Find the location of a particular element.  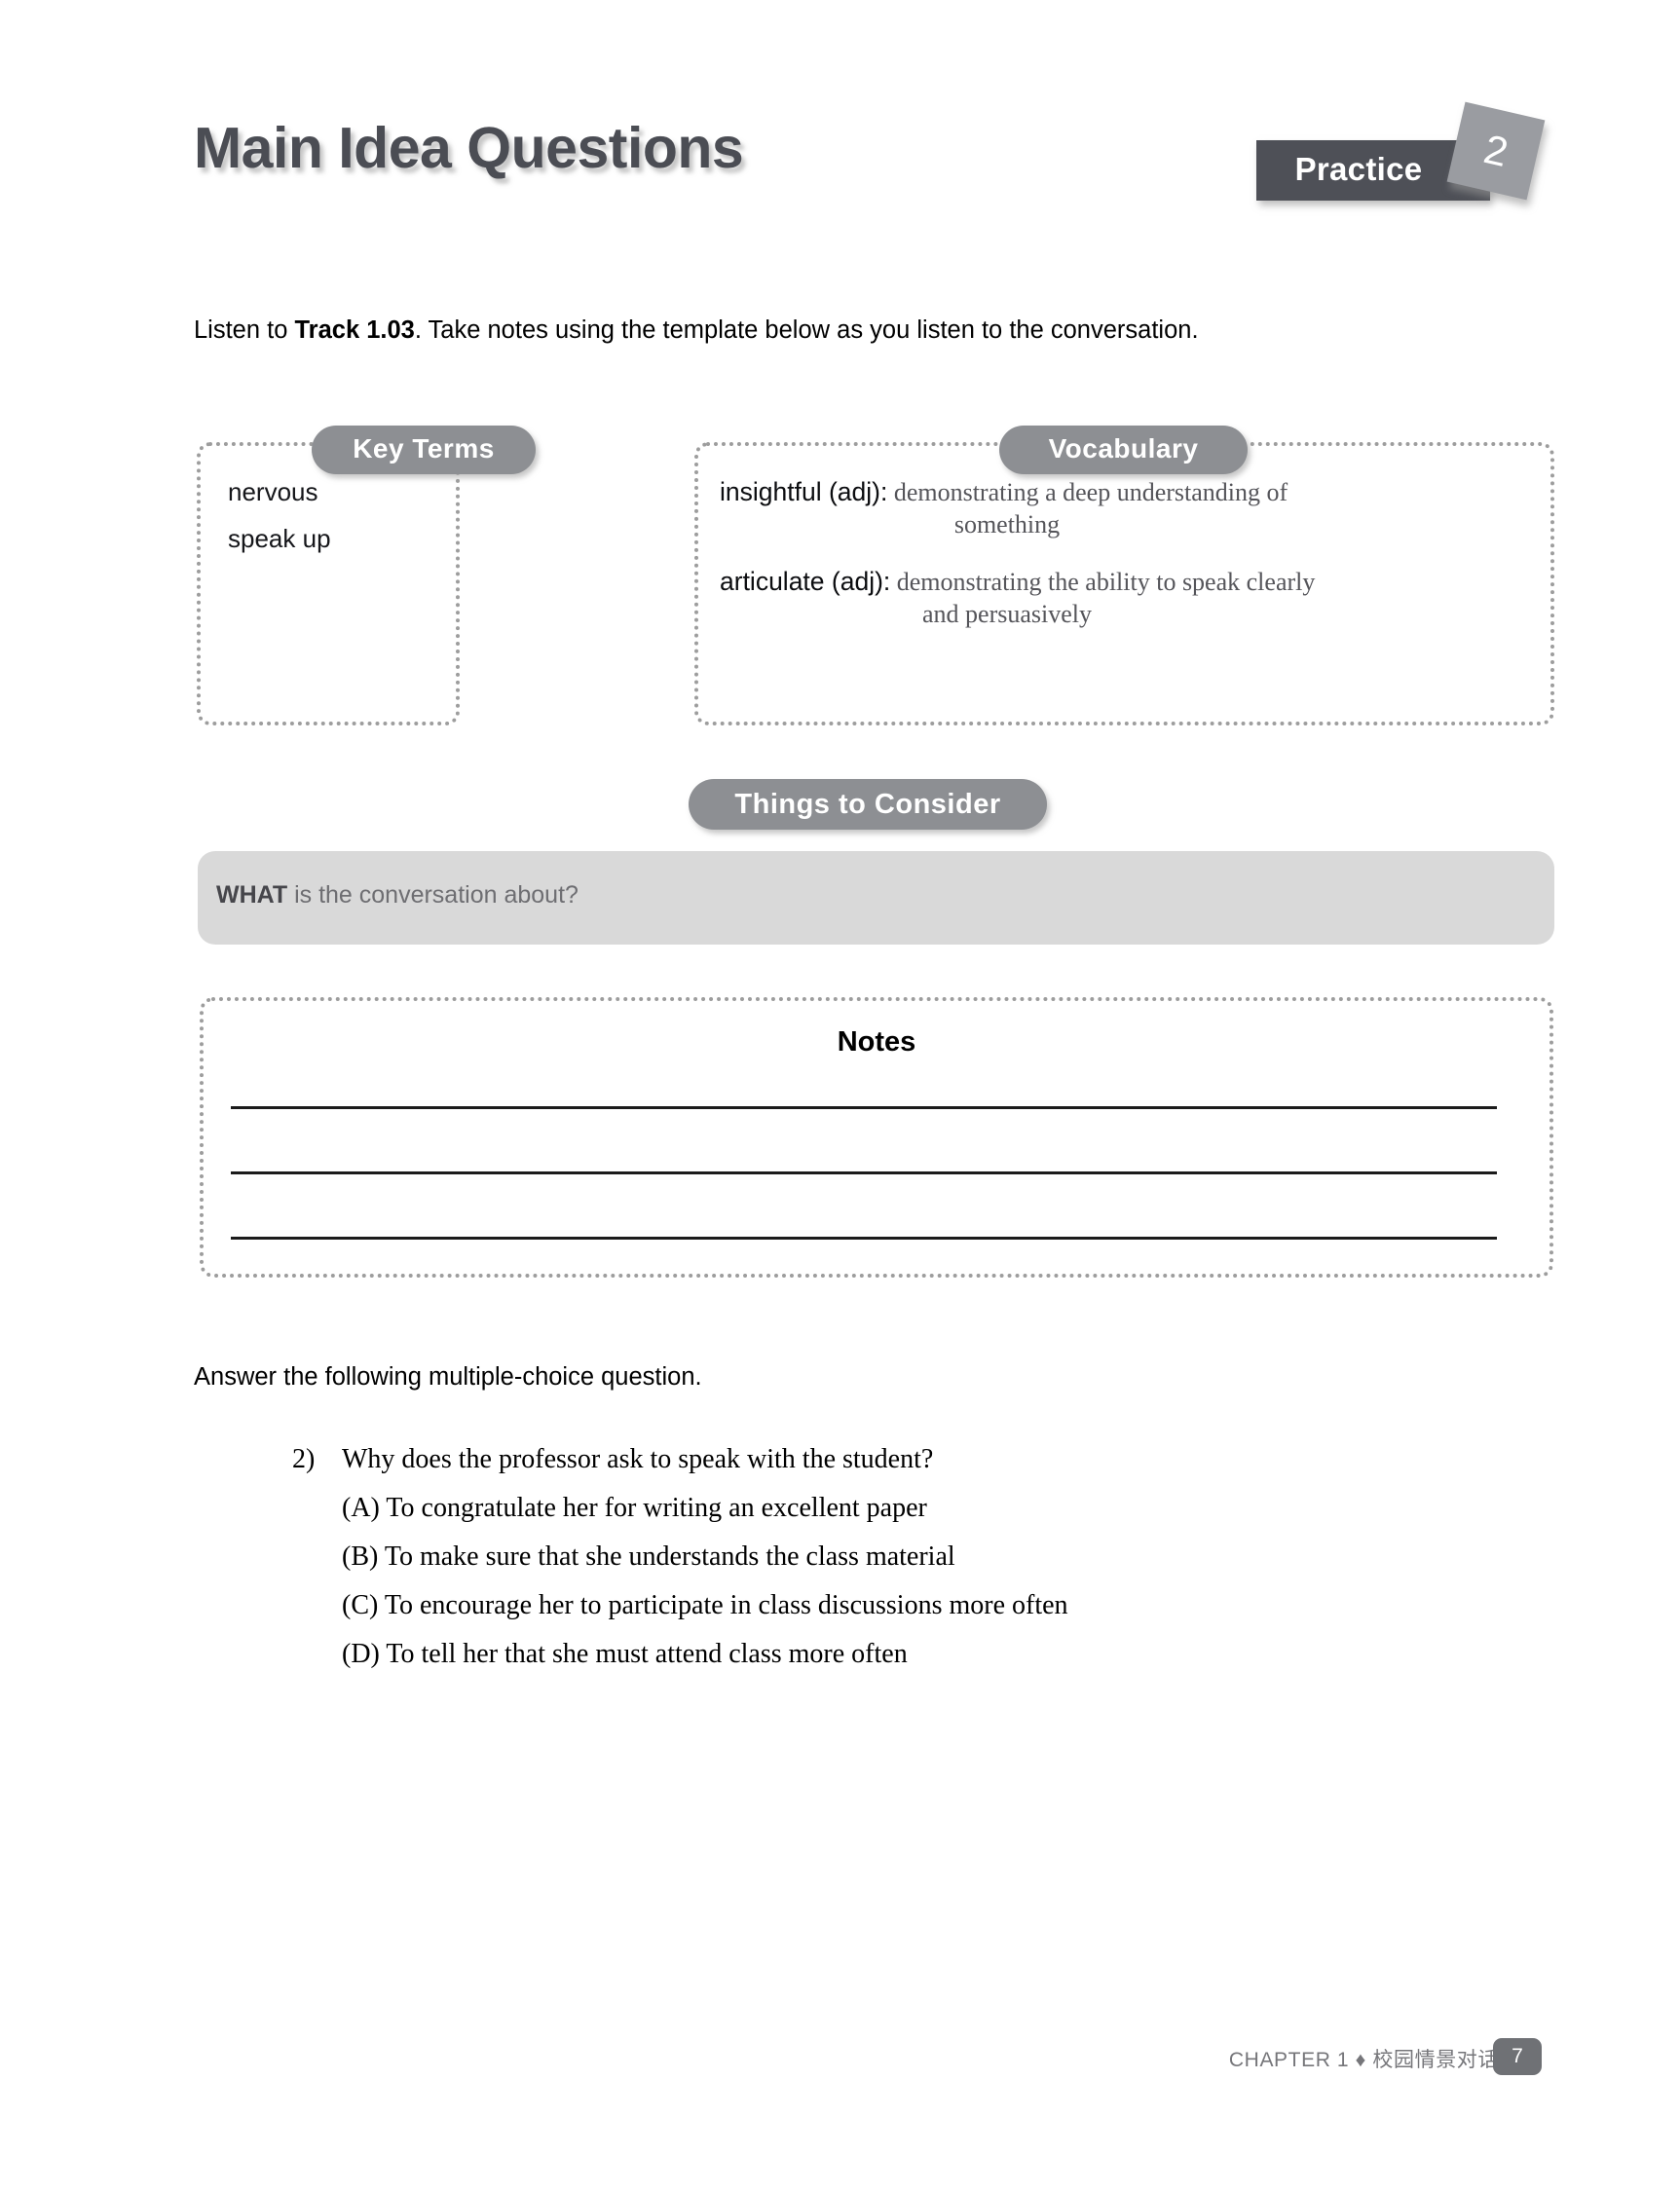

vocabulary-word: insightful (adj): is located at coordinates (804, 491).